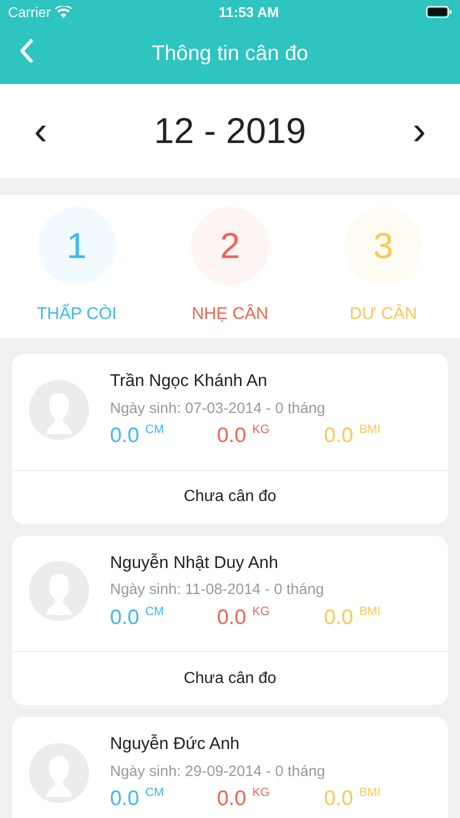 The width and height of the screenshot is (460, 818). I want to click on child-name: Nguyễn Đức Anh, so click(175, 744).